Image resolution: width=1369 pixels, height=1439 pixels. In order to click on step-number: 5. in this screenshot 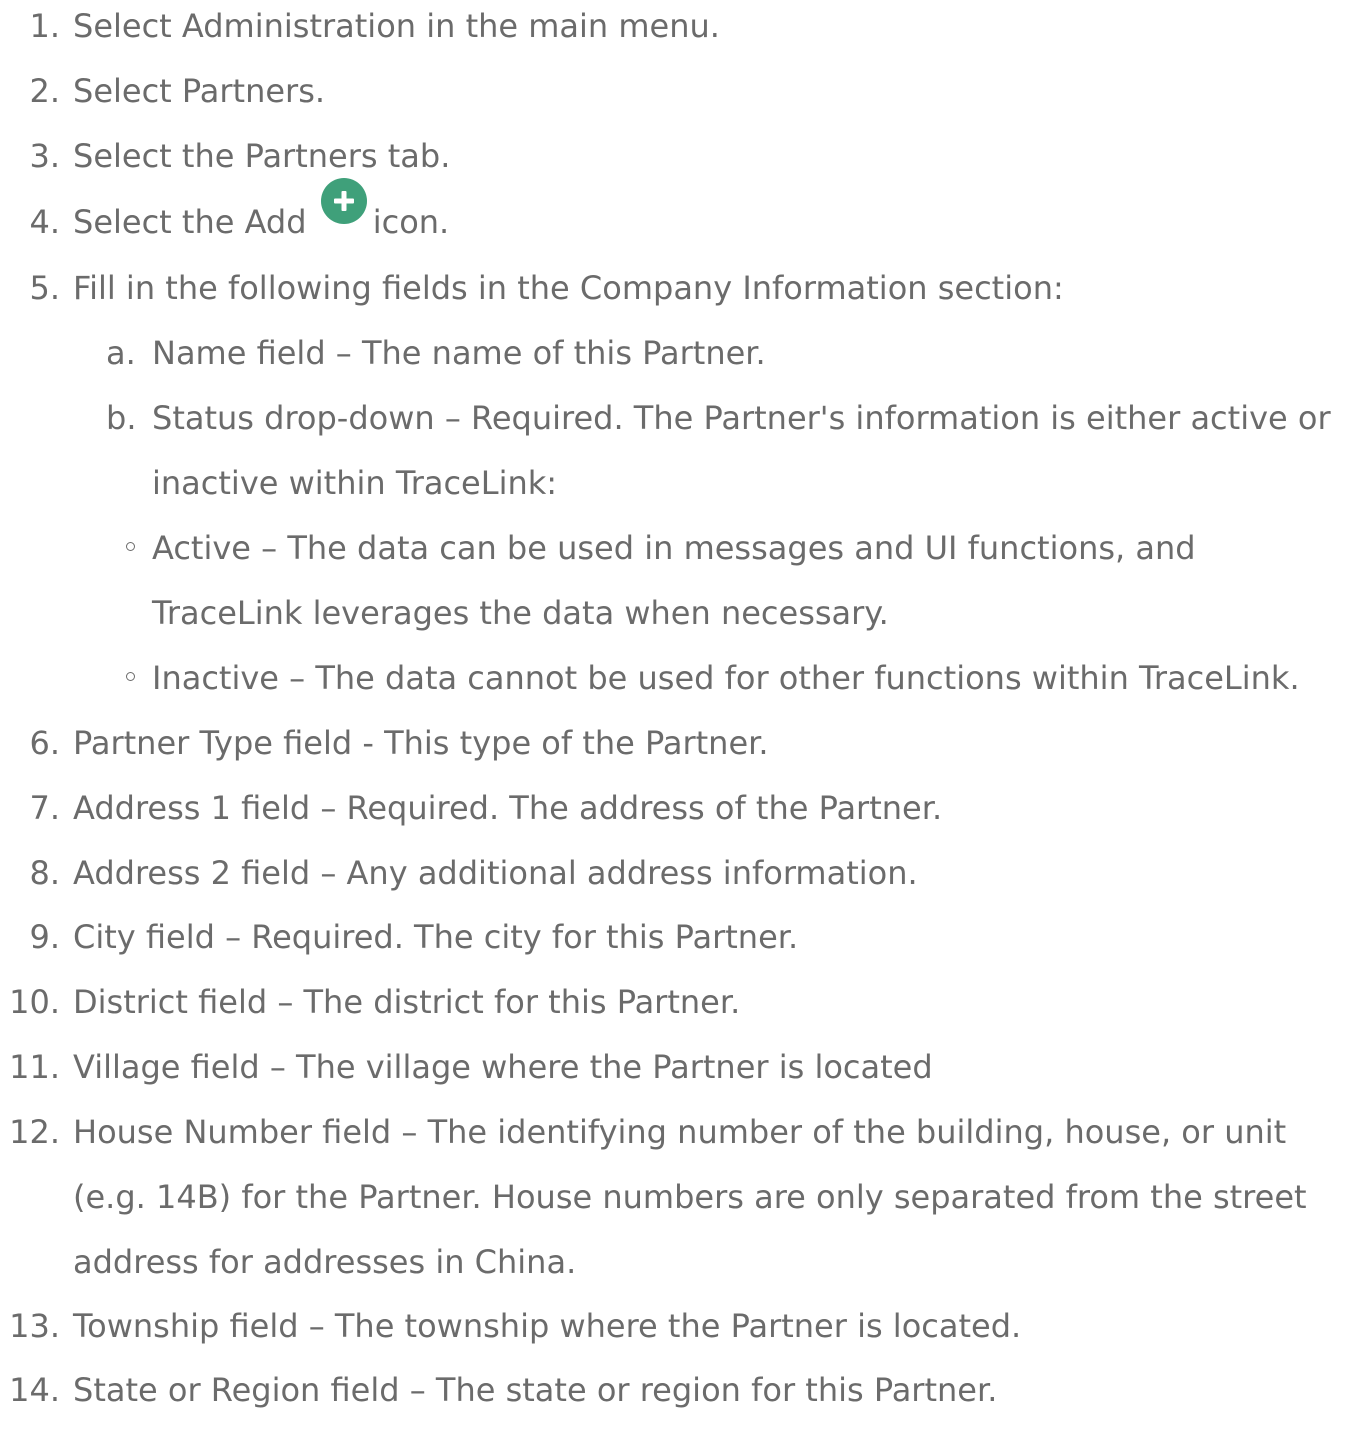, I will do `click(44, 288)`.